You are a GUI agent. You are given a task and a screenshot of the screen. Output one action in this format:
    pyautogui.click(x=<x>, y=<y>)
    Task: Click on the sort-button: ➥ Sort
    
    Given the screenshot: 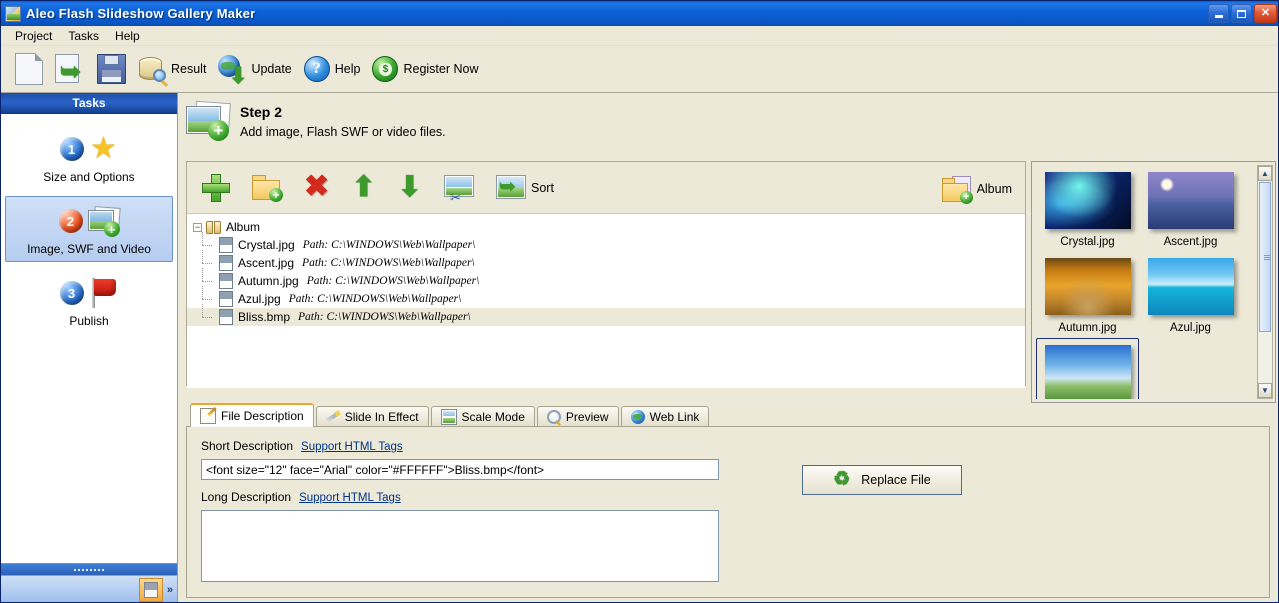 What is the action you would take?
    pyautogui.click(x=525, y=188)
    